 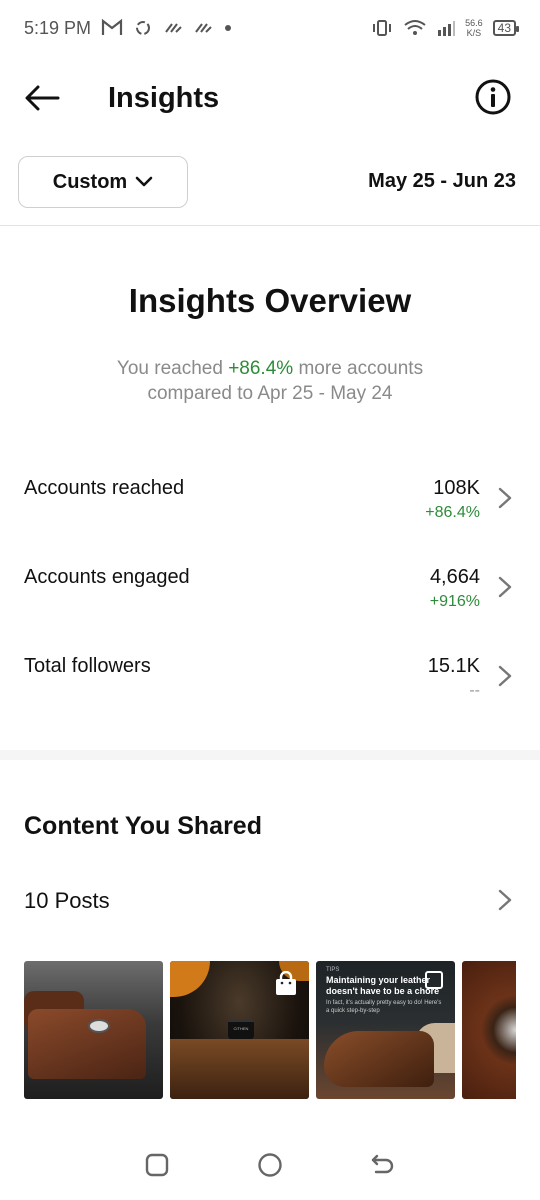 What do you see at coordinates (90, 181) in the screenshot?
I see `custom-range-label: Custom` at bounding box center [90, 181].